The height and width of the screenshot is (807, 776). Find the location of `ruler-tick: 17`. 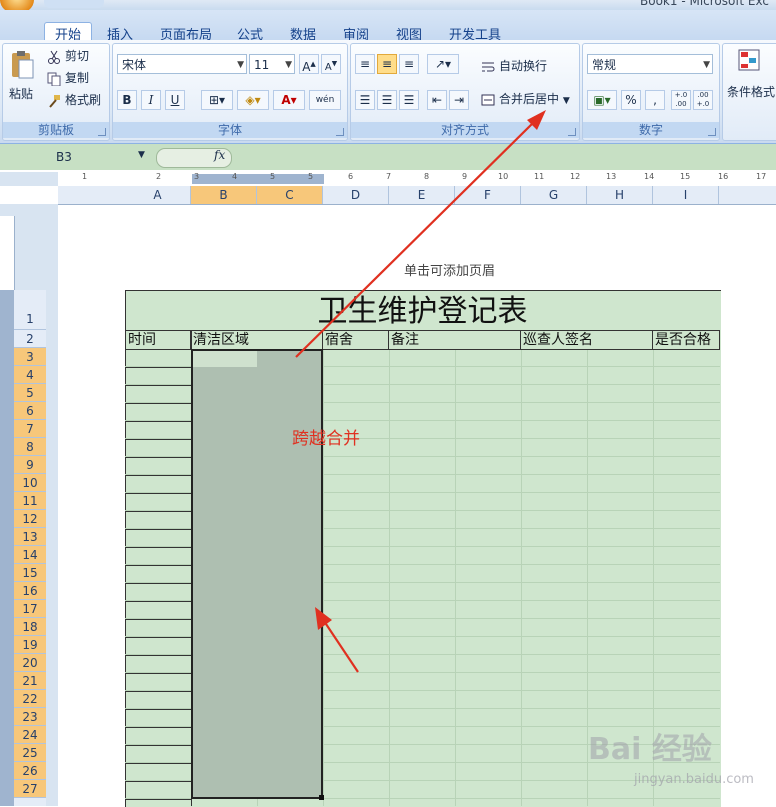

ruler-tick: 17 is located at coordinates (761, 176).